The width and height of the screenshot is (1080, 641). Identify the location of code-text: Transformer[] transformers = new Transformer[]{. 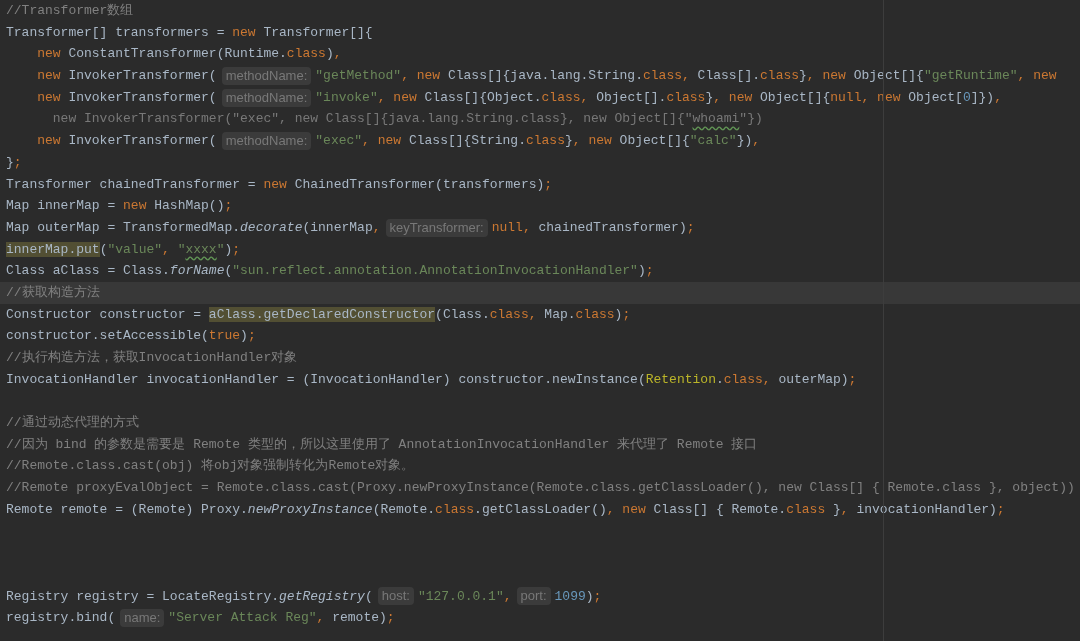
(189, 32).